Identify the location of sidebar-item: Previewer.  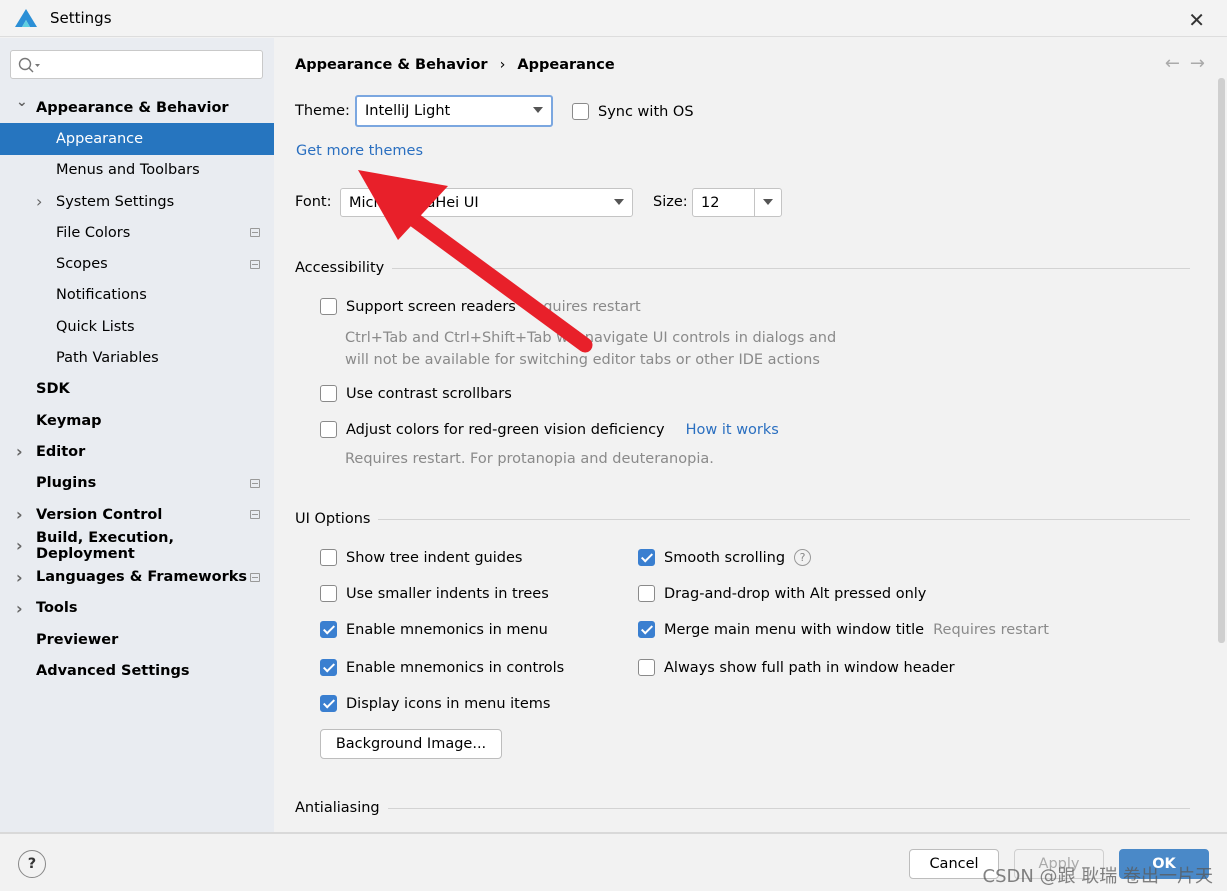
(137, 639).